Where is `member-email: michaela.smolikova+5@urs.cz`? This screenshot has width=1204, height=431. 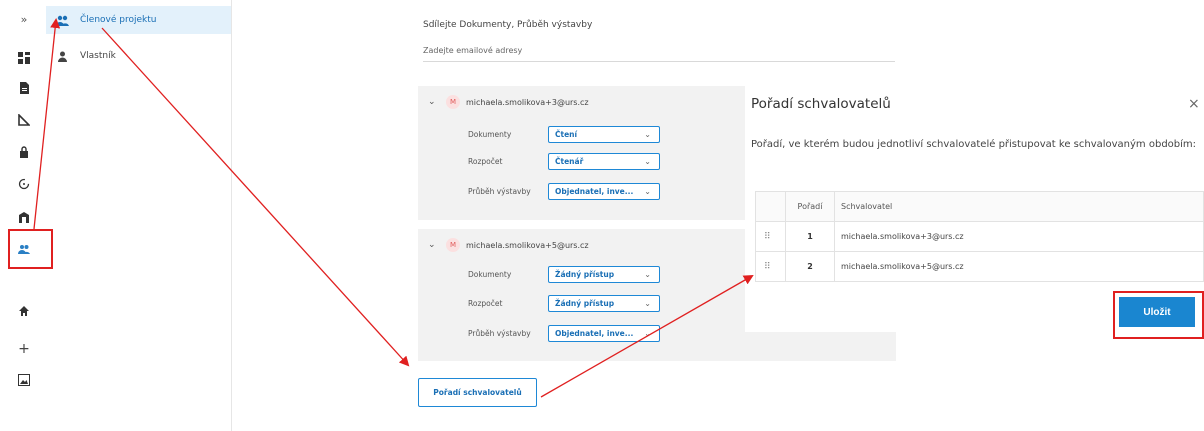 member-email: michaela.smolikova+5@urs.cz is located at coordinates (527, 245).